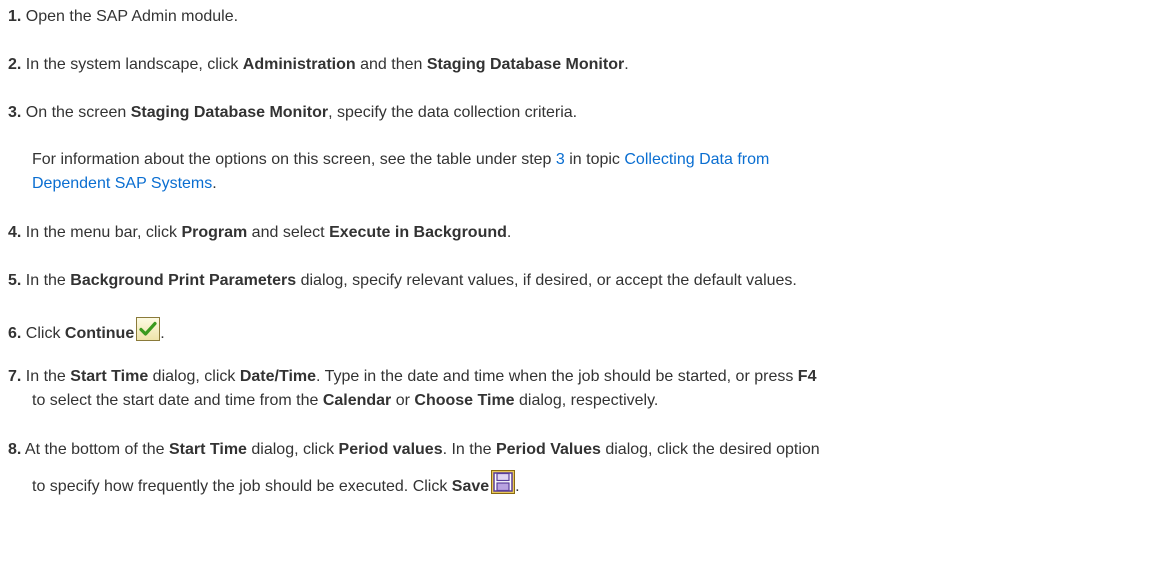 This screenshot has width=1160, height=579. I want to click on step-number: 2., so click(15, 64).